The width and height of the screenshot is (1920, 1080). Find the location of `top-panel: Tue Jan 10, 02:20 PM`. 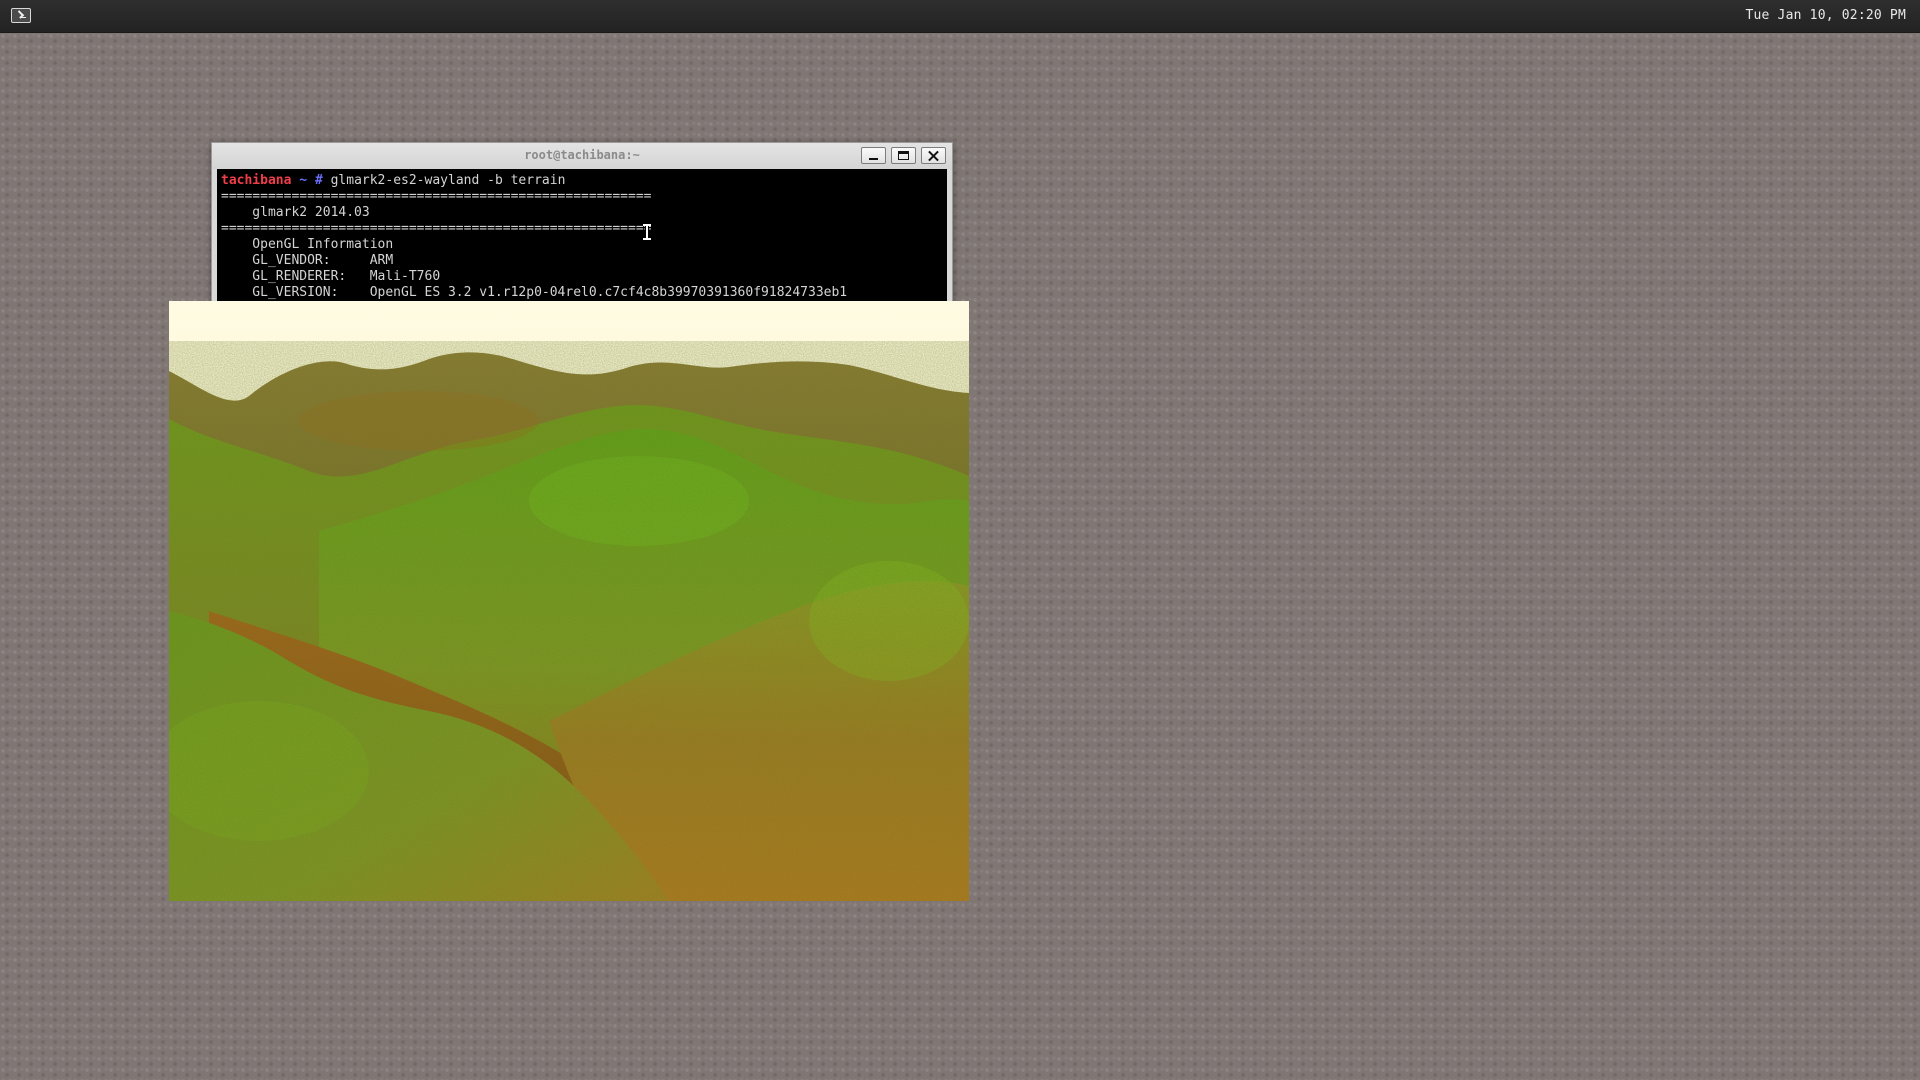

top-panel: Tue Jan 10, 02:20 PM is located at coordinates (960, 16).